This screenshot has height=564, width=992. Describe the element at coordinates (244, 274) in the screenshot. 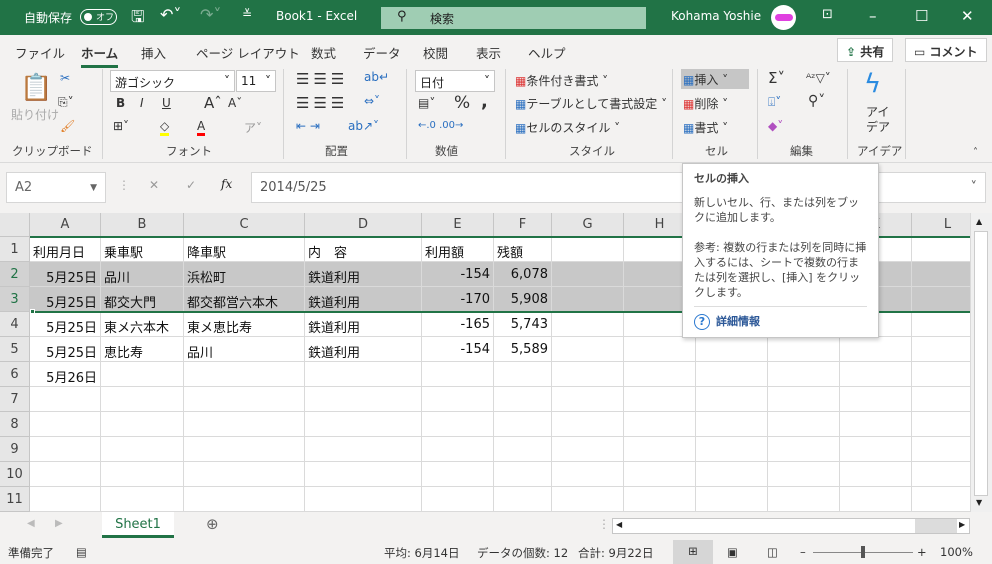

I see `cell-C2: 浜松町` at that location.